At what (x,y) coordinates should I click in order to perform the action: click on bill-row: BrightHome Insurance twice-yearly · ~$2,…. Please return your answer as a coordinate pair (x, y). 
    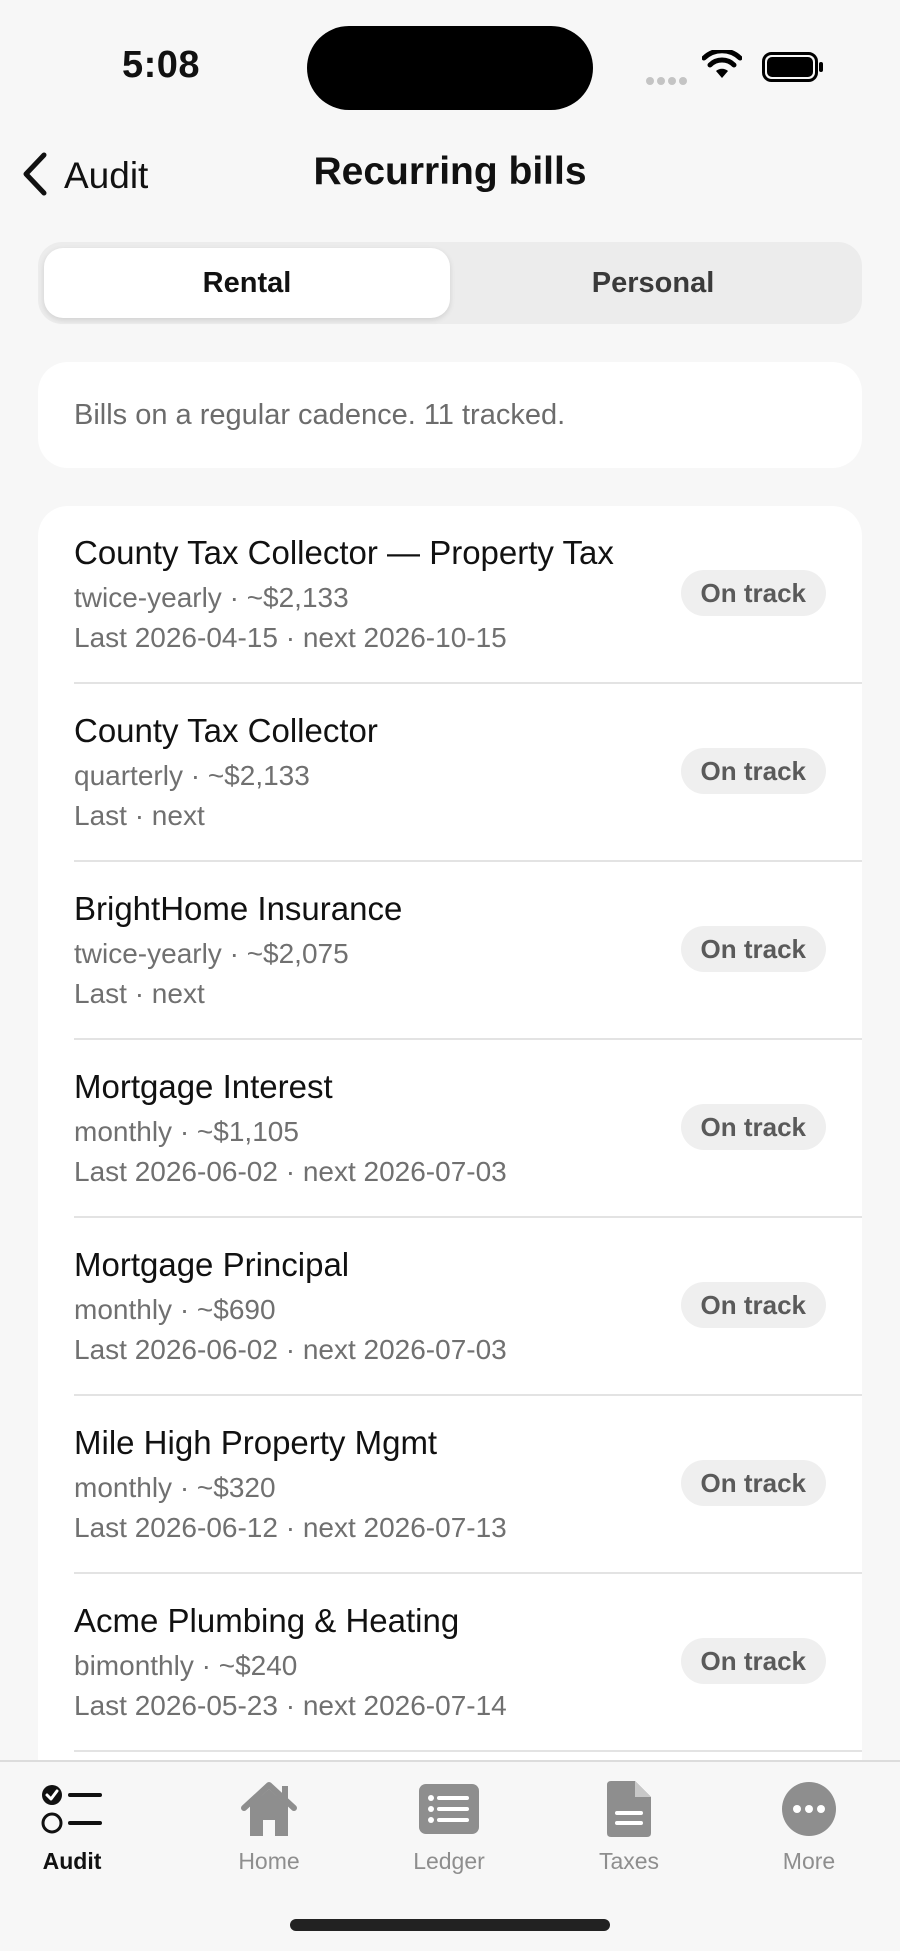
    Looking at the image, I should click on (468, 951).